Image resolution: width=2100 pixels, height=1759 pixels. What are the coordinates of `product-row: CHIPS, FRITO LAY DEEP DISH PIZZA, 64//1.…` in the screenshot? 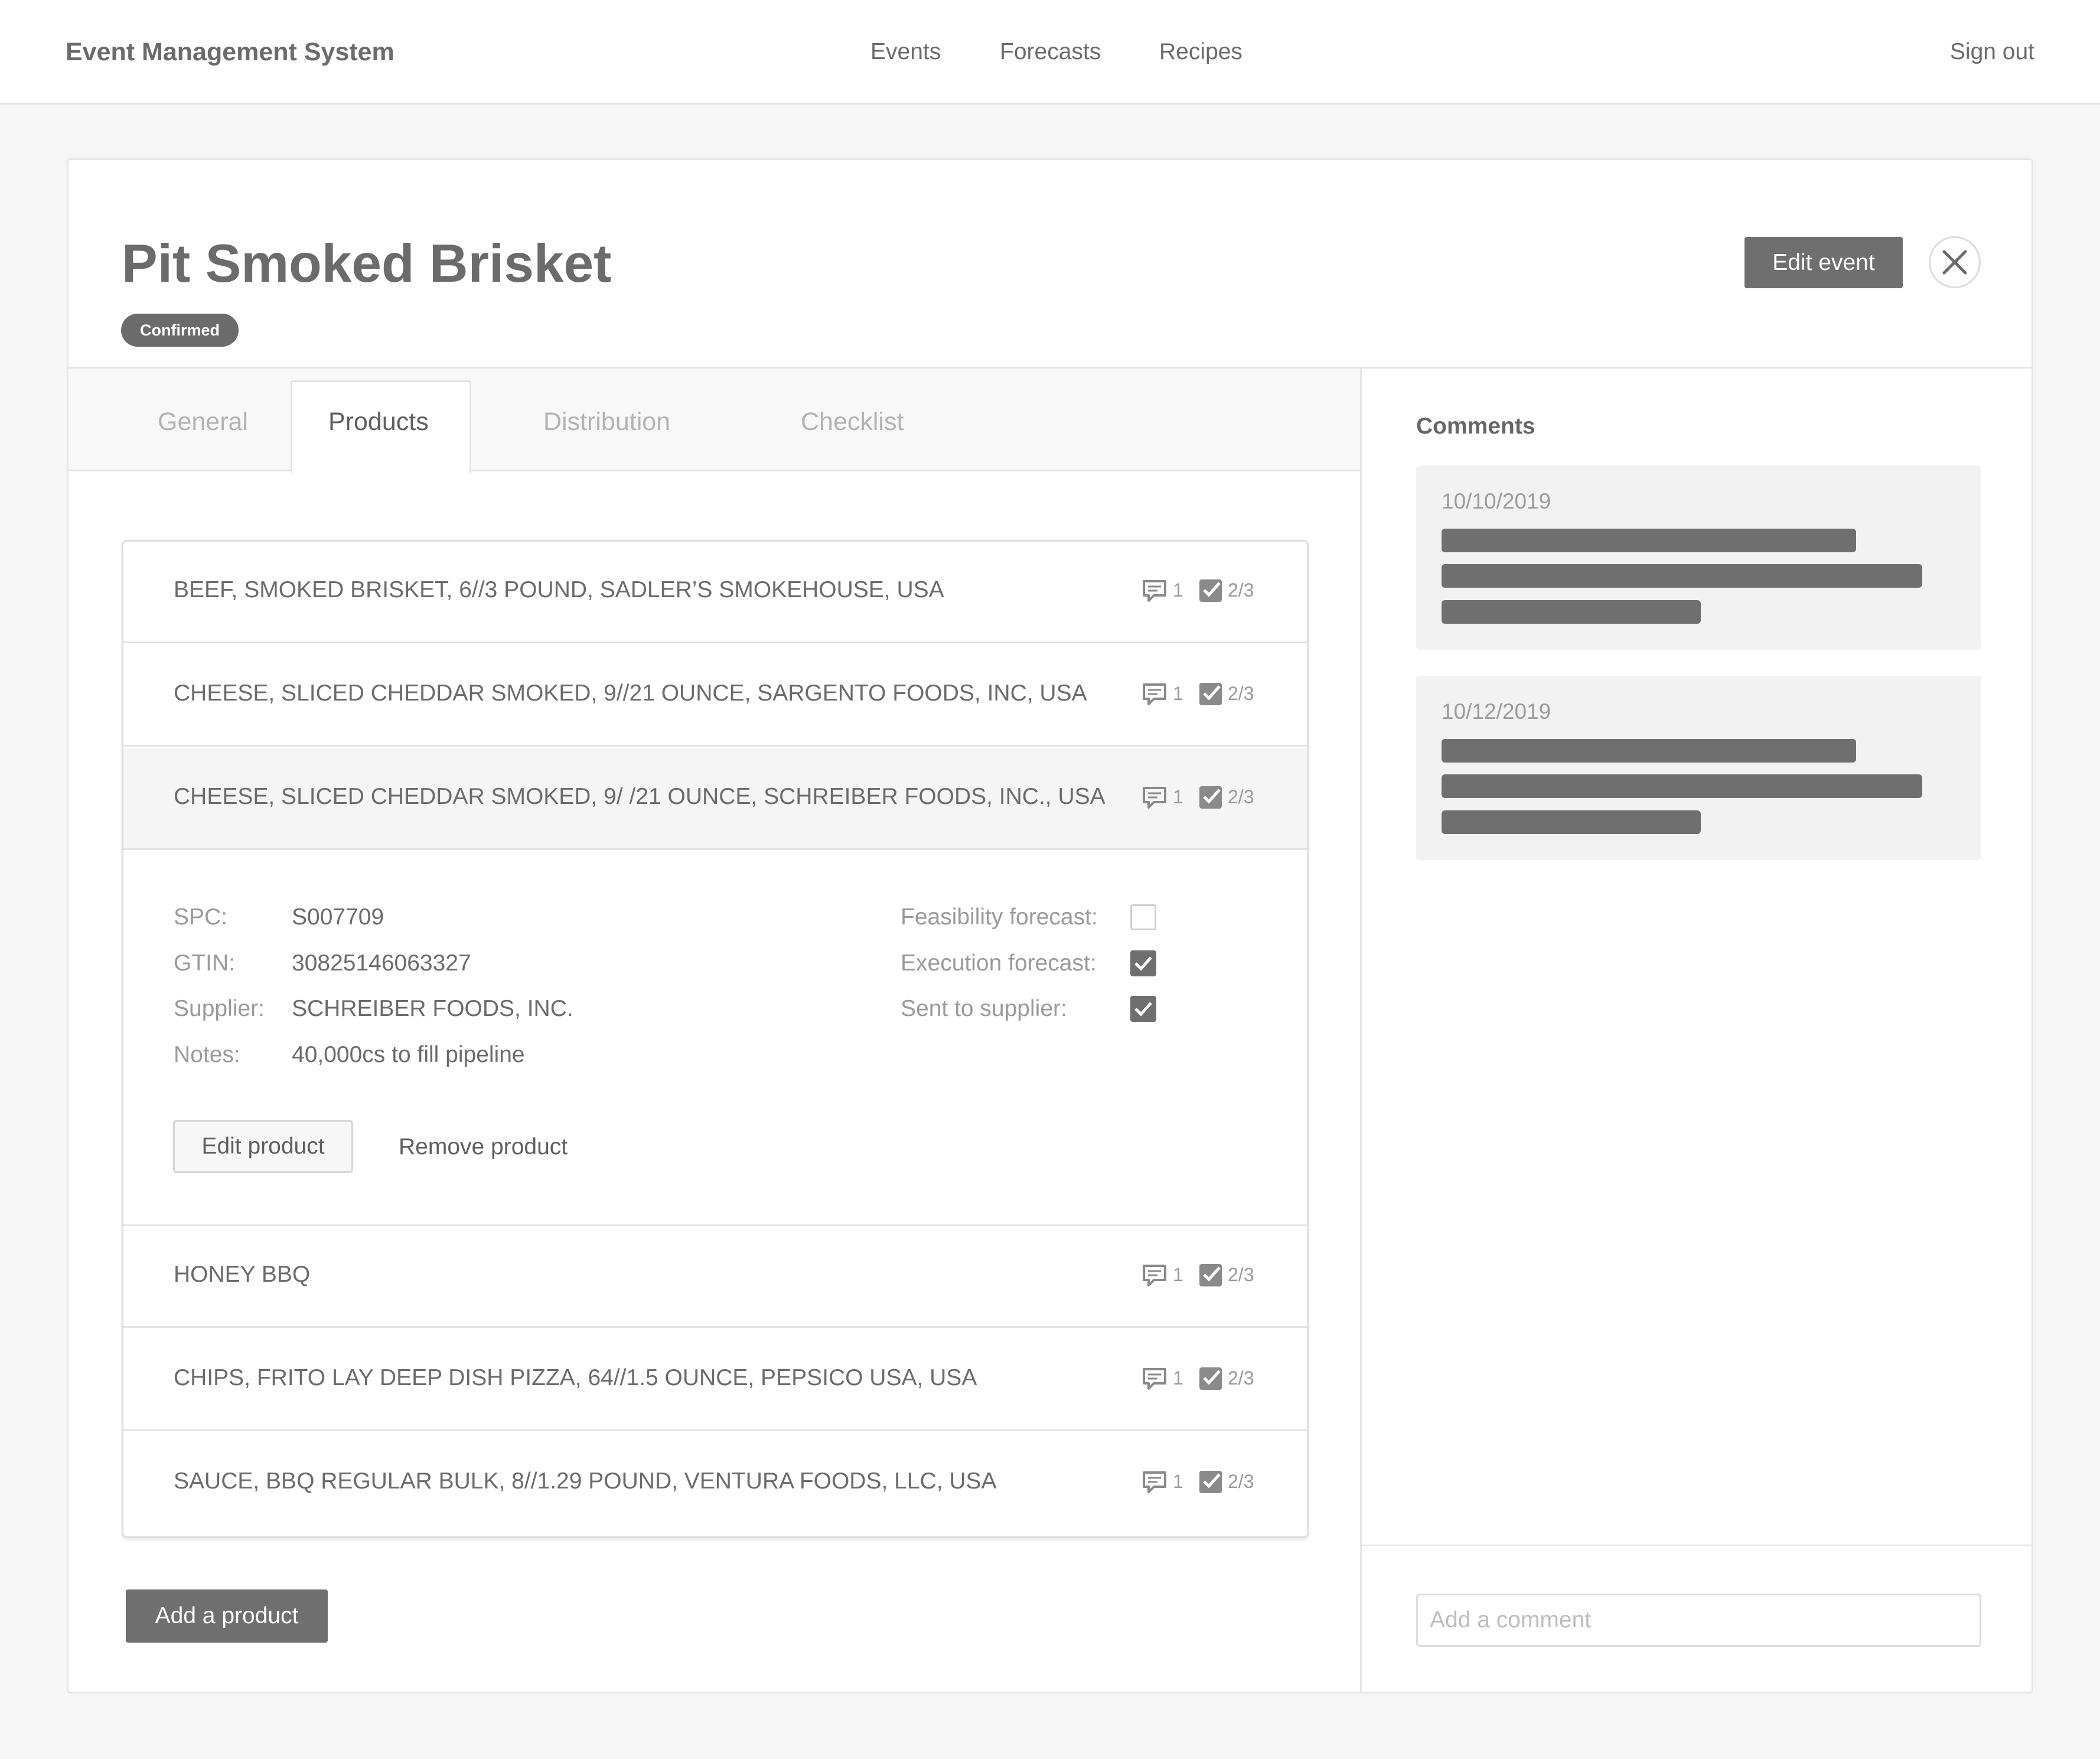 It's located at (715, 1380).